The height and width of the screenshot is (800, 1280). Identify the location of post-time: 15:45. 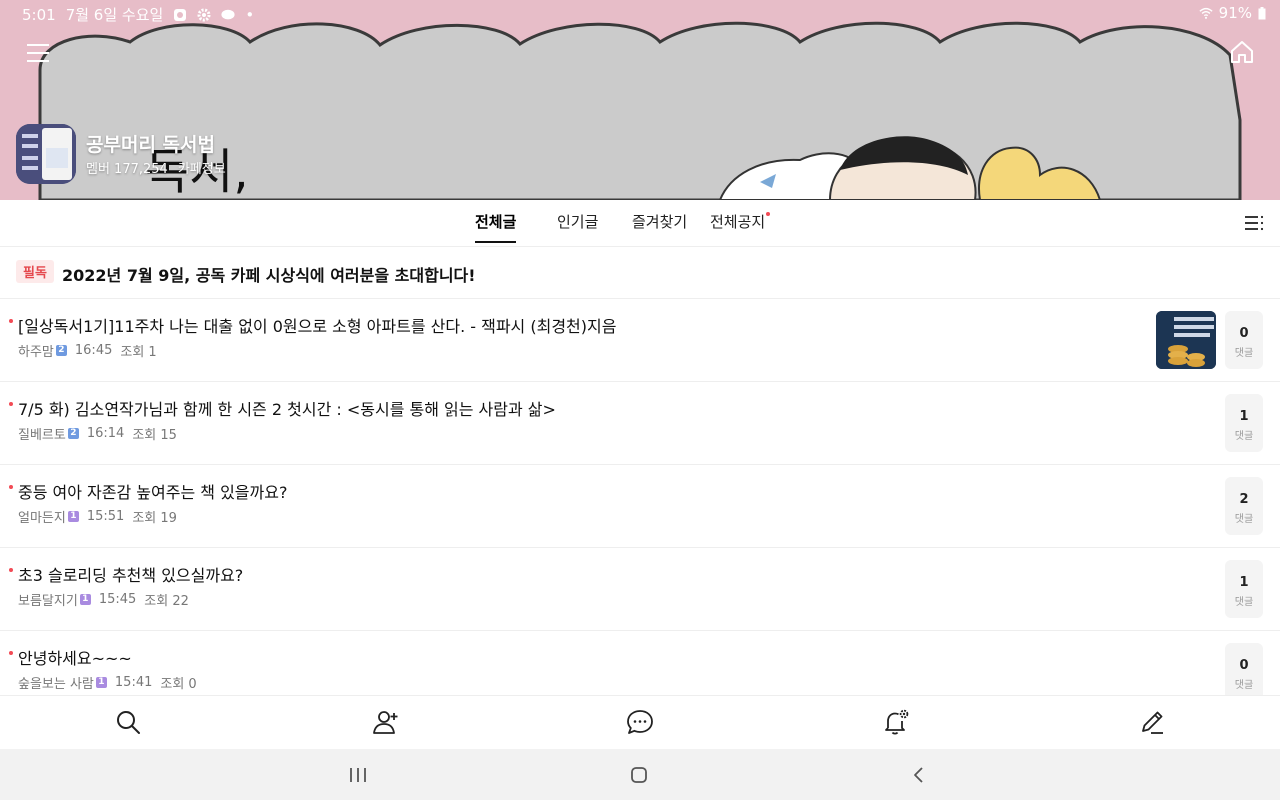
(117, 599).